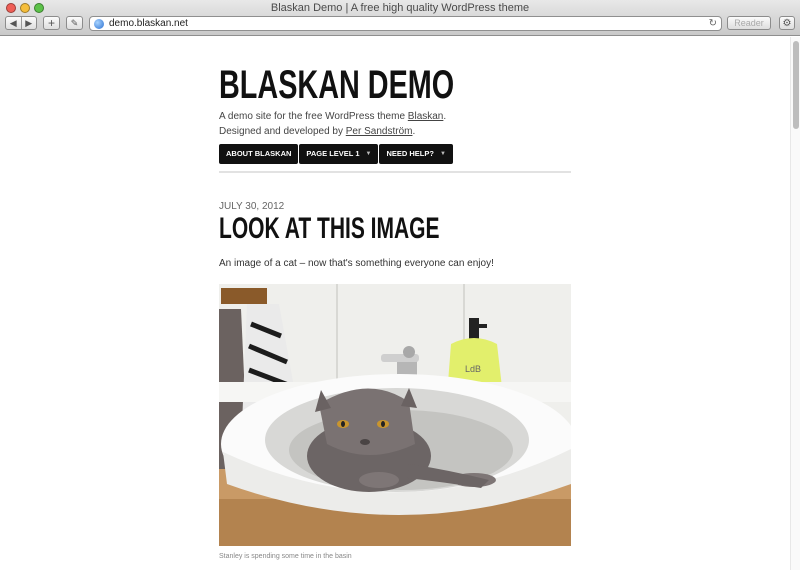  I want to click on settings-button: ⚙, so click(787, 23).